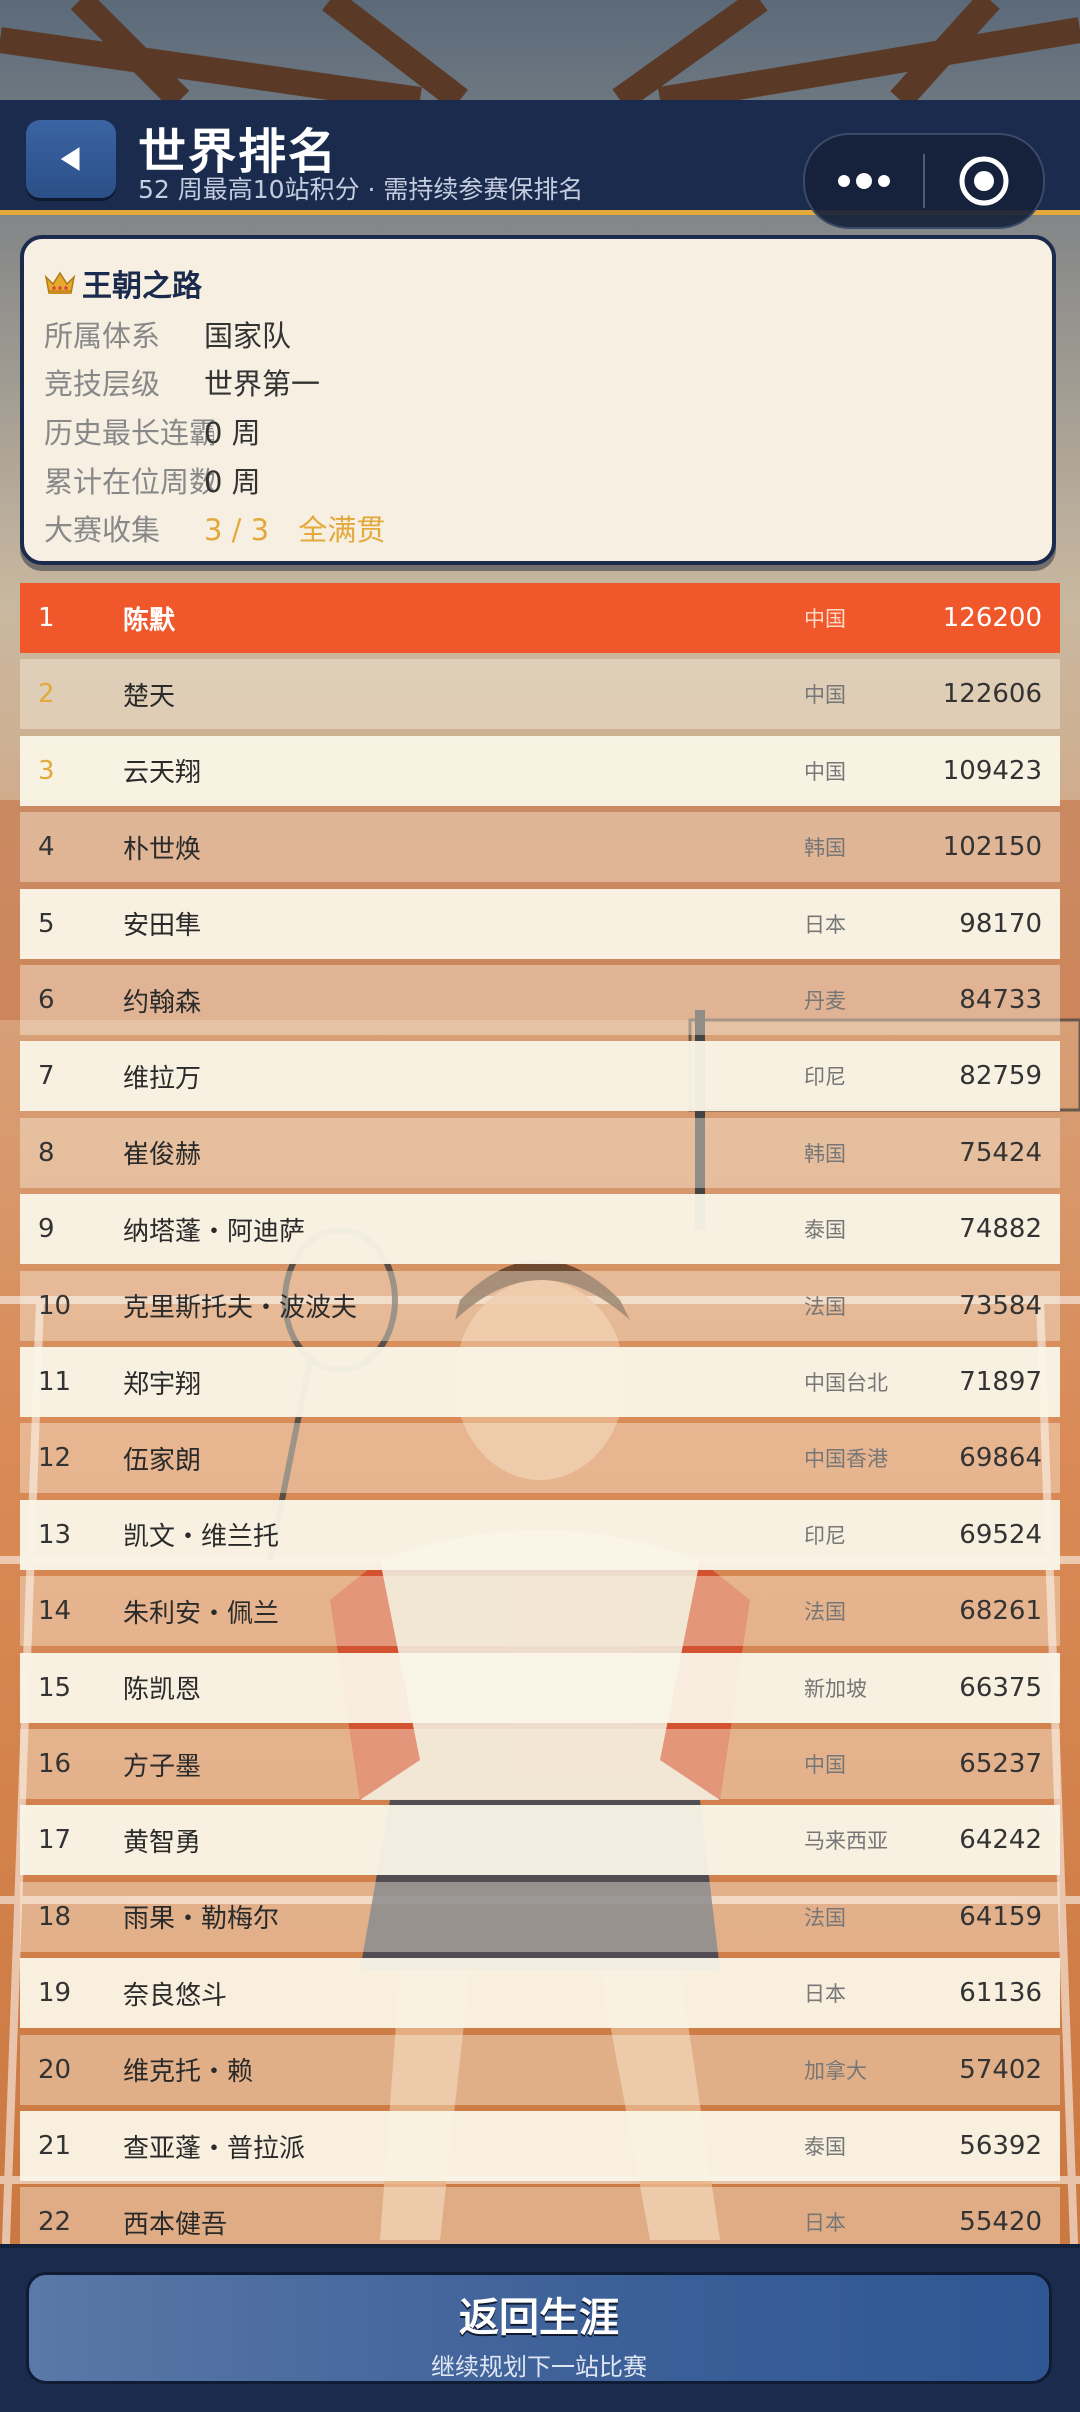 The width and height of the screenshot is (1080, 2412). Describe the element at coordinates (55, 1611) in the screenshot. I see `rank-number: 14` at that location.